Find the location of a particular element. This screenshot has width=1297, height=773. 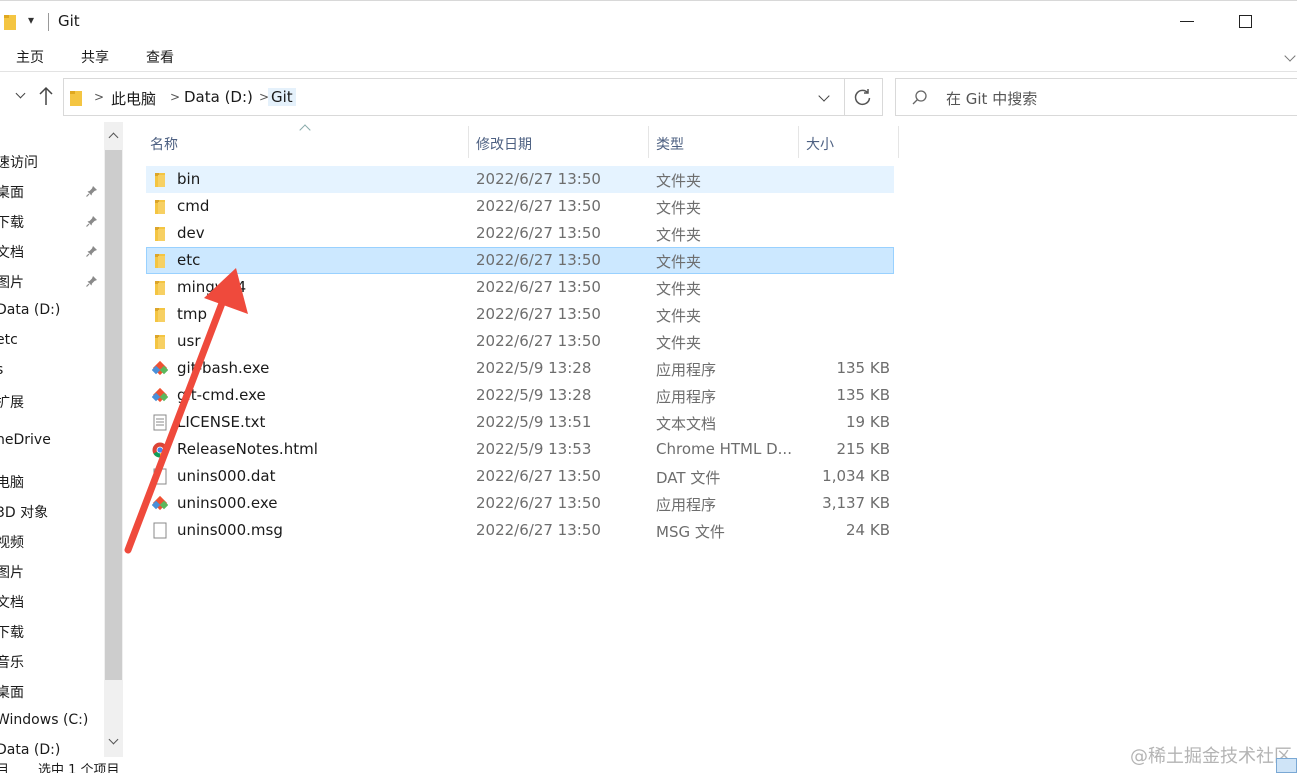

up-arrow-icon is located at coordinates (46, 96).